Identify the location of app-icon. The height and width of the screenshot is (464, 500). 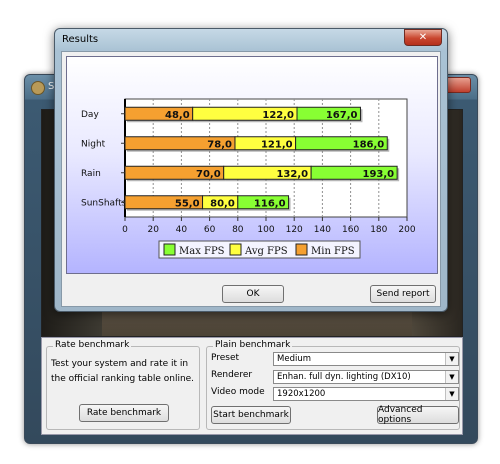
(38, 88).